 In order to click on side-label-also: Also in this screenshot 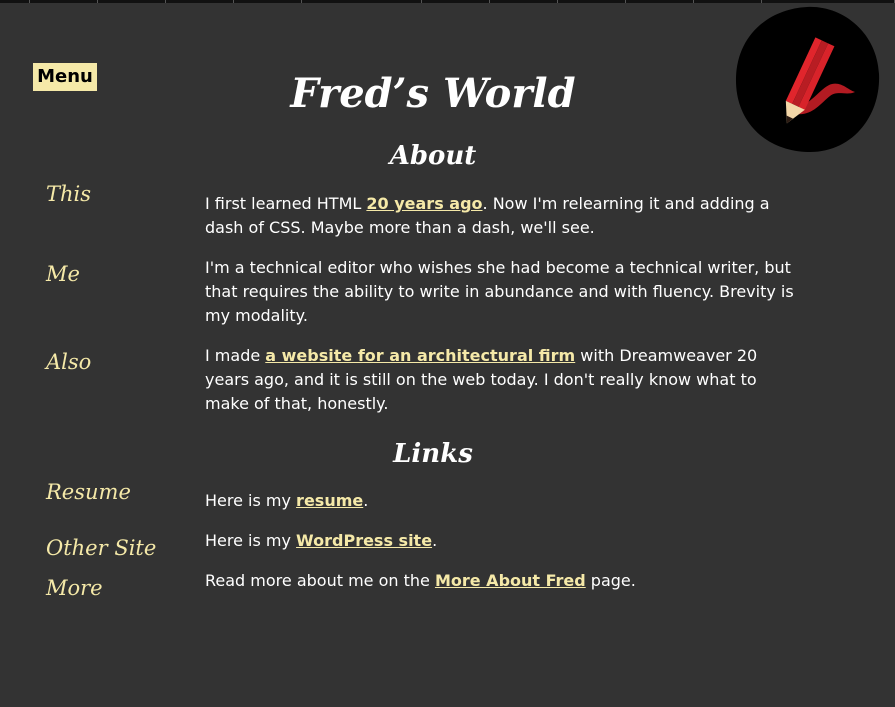, I will do `click(69, 362)`.